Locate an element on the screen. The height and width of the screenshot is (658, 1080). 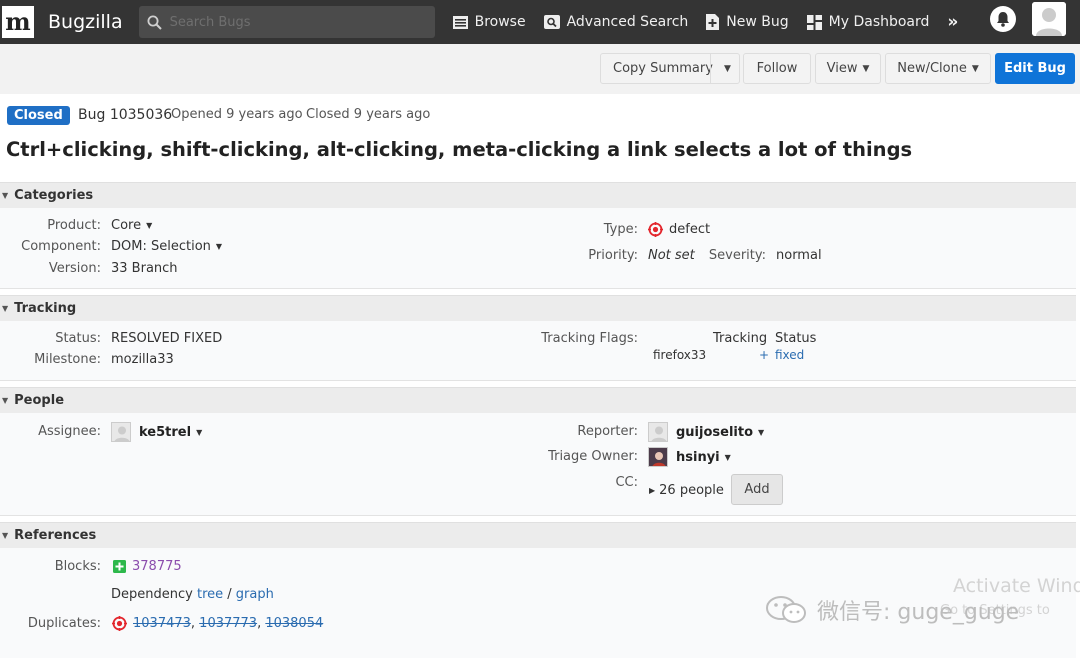
product-dropdown-icon: ▼ is located at coordinates (149, 225).